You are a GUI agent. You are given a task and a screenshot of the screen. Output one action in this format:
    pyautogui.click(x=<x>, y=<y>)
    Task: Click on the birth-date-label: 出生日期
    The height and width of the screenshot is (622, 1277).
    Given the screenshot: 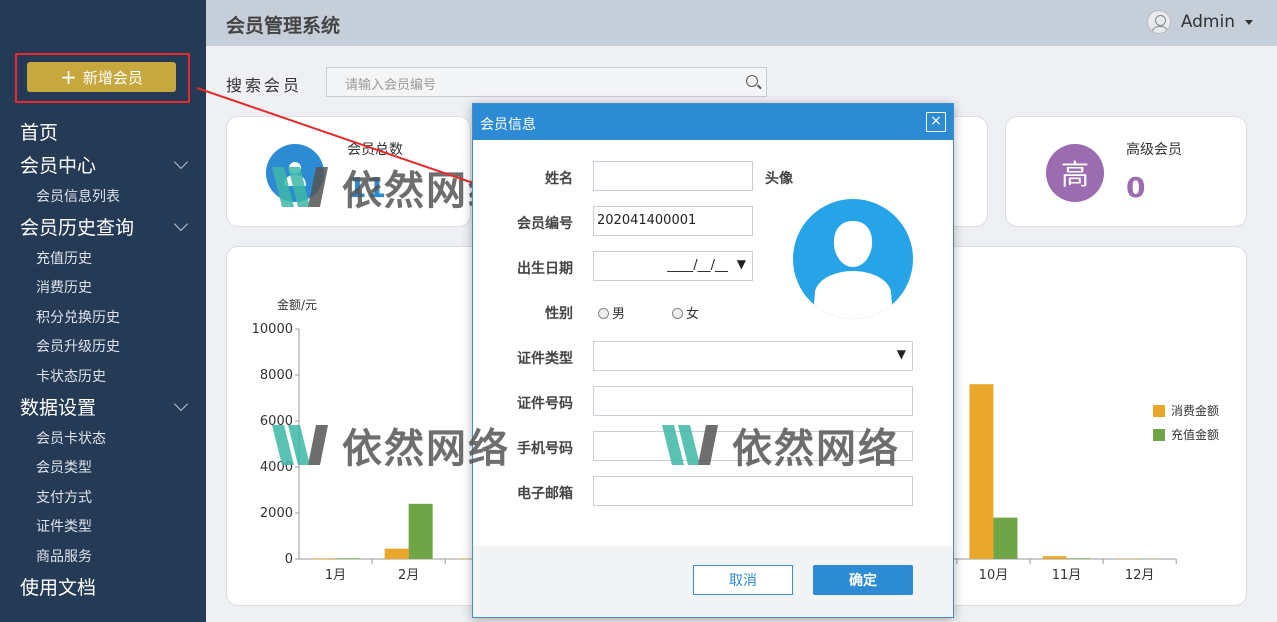 What is the action you would take?
    pyautogui.click(x=545, y=269)
    